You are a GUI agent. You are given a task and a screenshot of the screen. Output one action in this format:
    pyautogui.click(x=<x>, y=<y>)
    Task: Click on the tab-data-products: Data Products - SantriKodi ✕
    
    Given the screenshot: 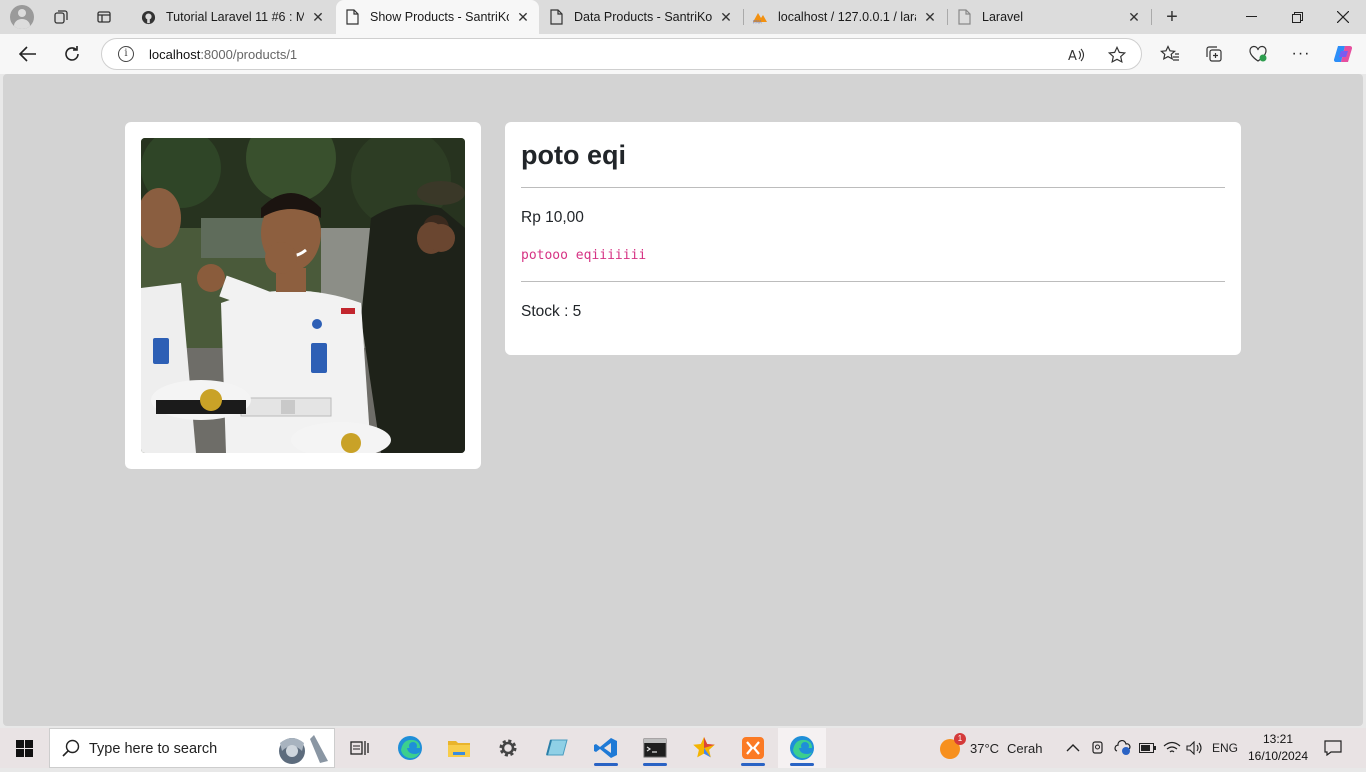 What is the action you would take?
    pyautogui.click(x=641, y=17)
    